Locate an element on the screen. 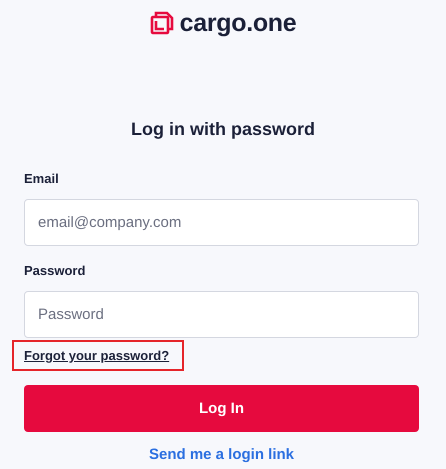 Image resolution: width=446 pixels, height=469 pixels. page-title: Log in with password is located at coordinates (223, 130).